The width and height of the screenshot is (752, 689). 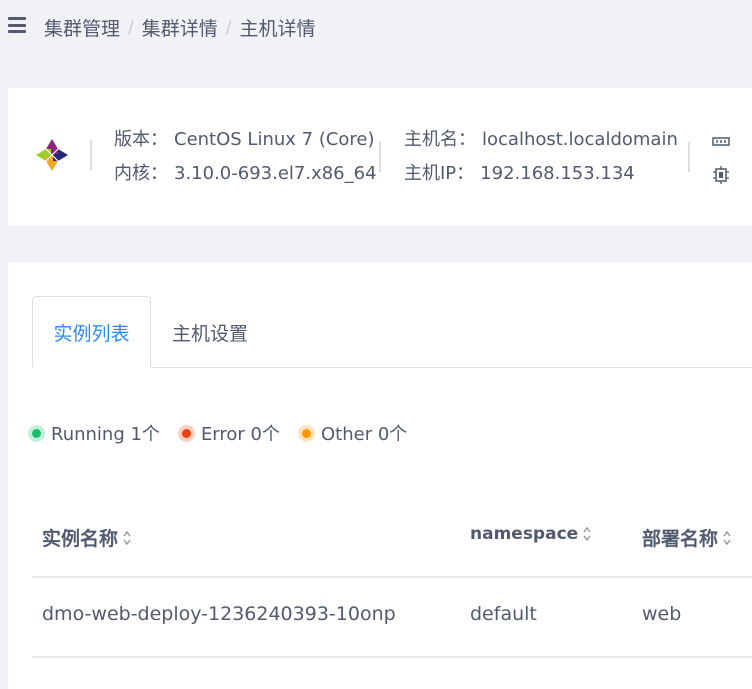 I want to click on hostname-label: 主机名：, so click(x=440, y=139).